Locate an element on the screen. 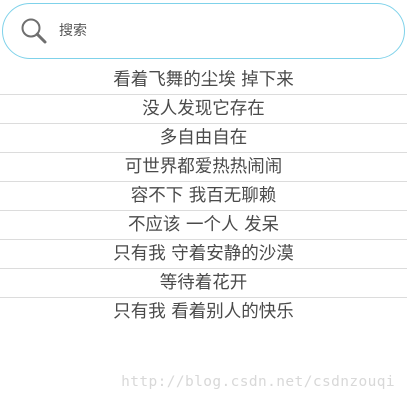 The image size is (407, 406). list-item: 只有我 看着别人的快乐 is located at coordinates (203, 312).